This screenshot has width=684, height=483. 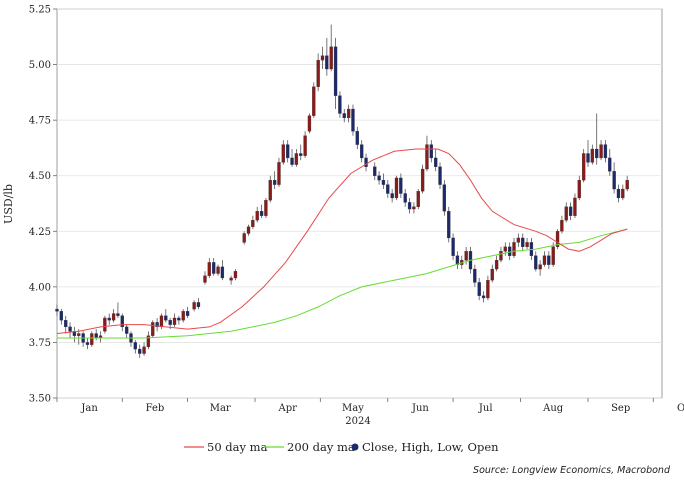 I want to click on x-tick-label-oct: Oct, so click(x=680, y=408).